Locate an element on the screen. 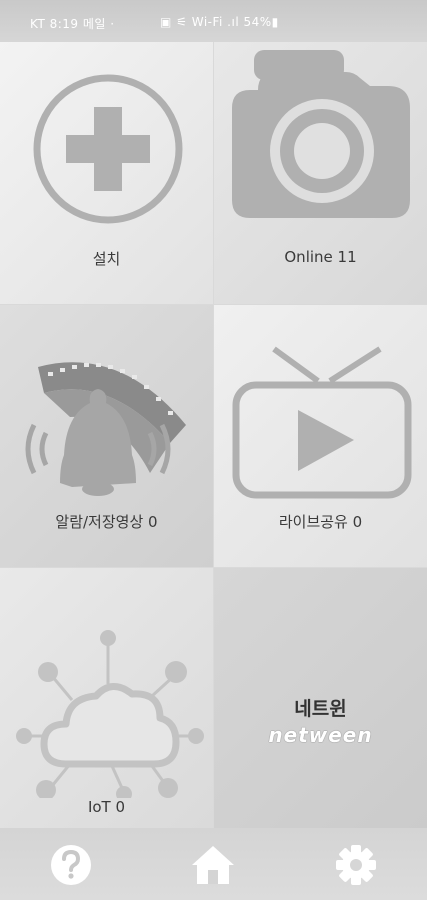 The height and width of the screenshot is (900, 427). home-icon is located at coordinates (213, 865).